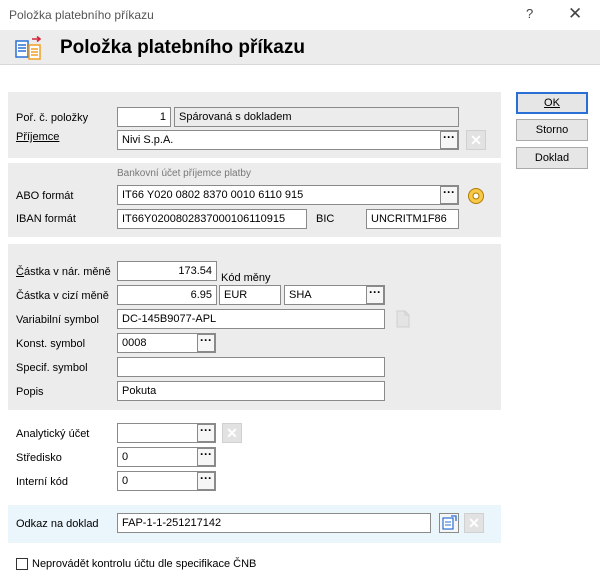 The image size is (600, 585). I want to click on internal-code-browse-button: ···, so click(206, 481).